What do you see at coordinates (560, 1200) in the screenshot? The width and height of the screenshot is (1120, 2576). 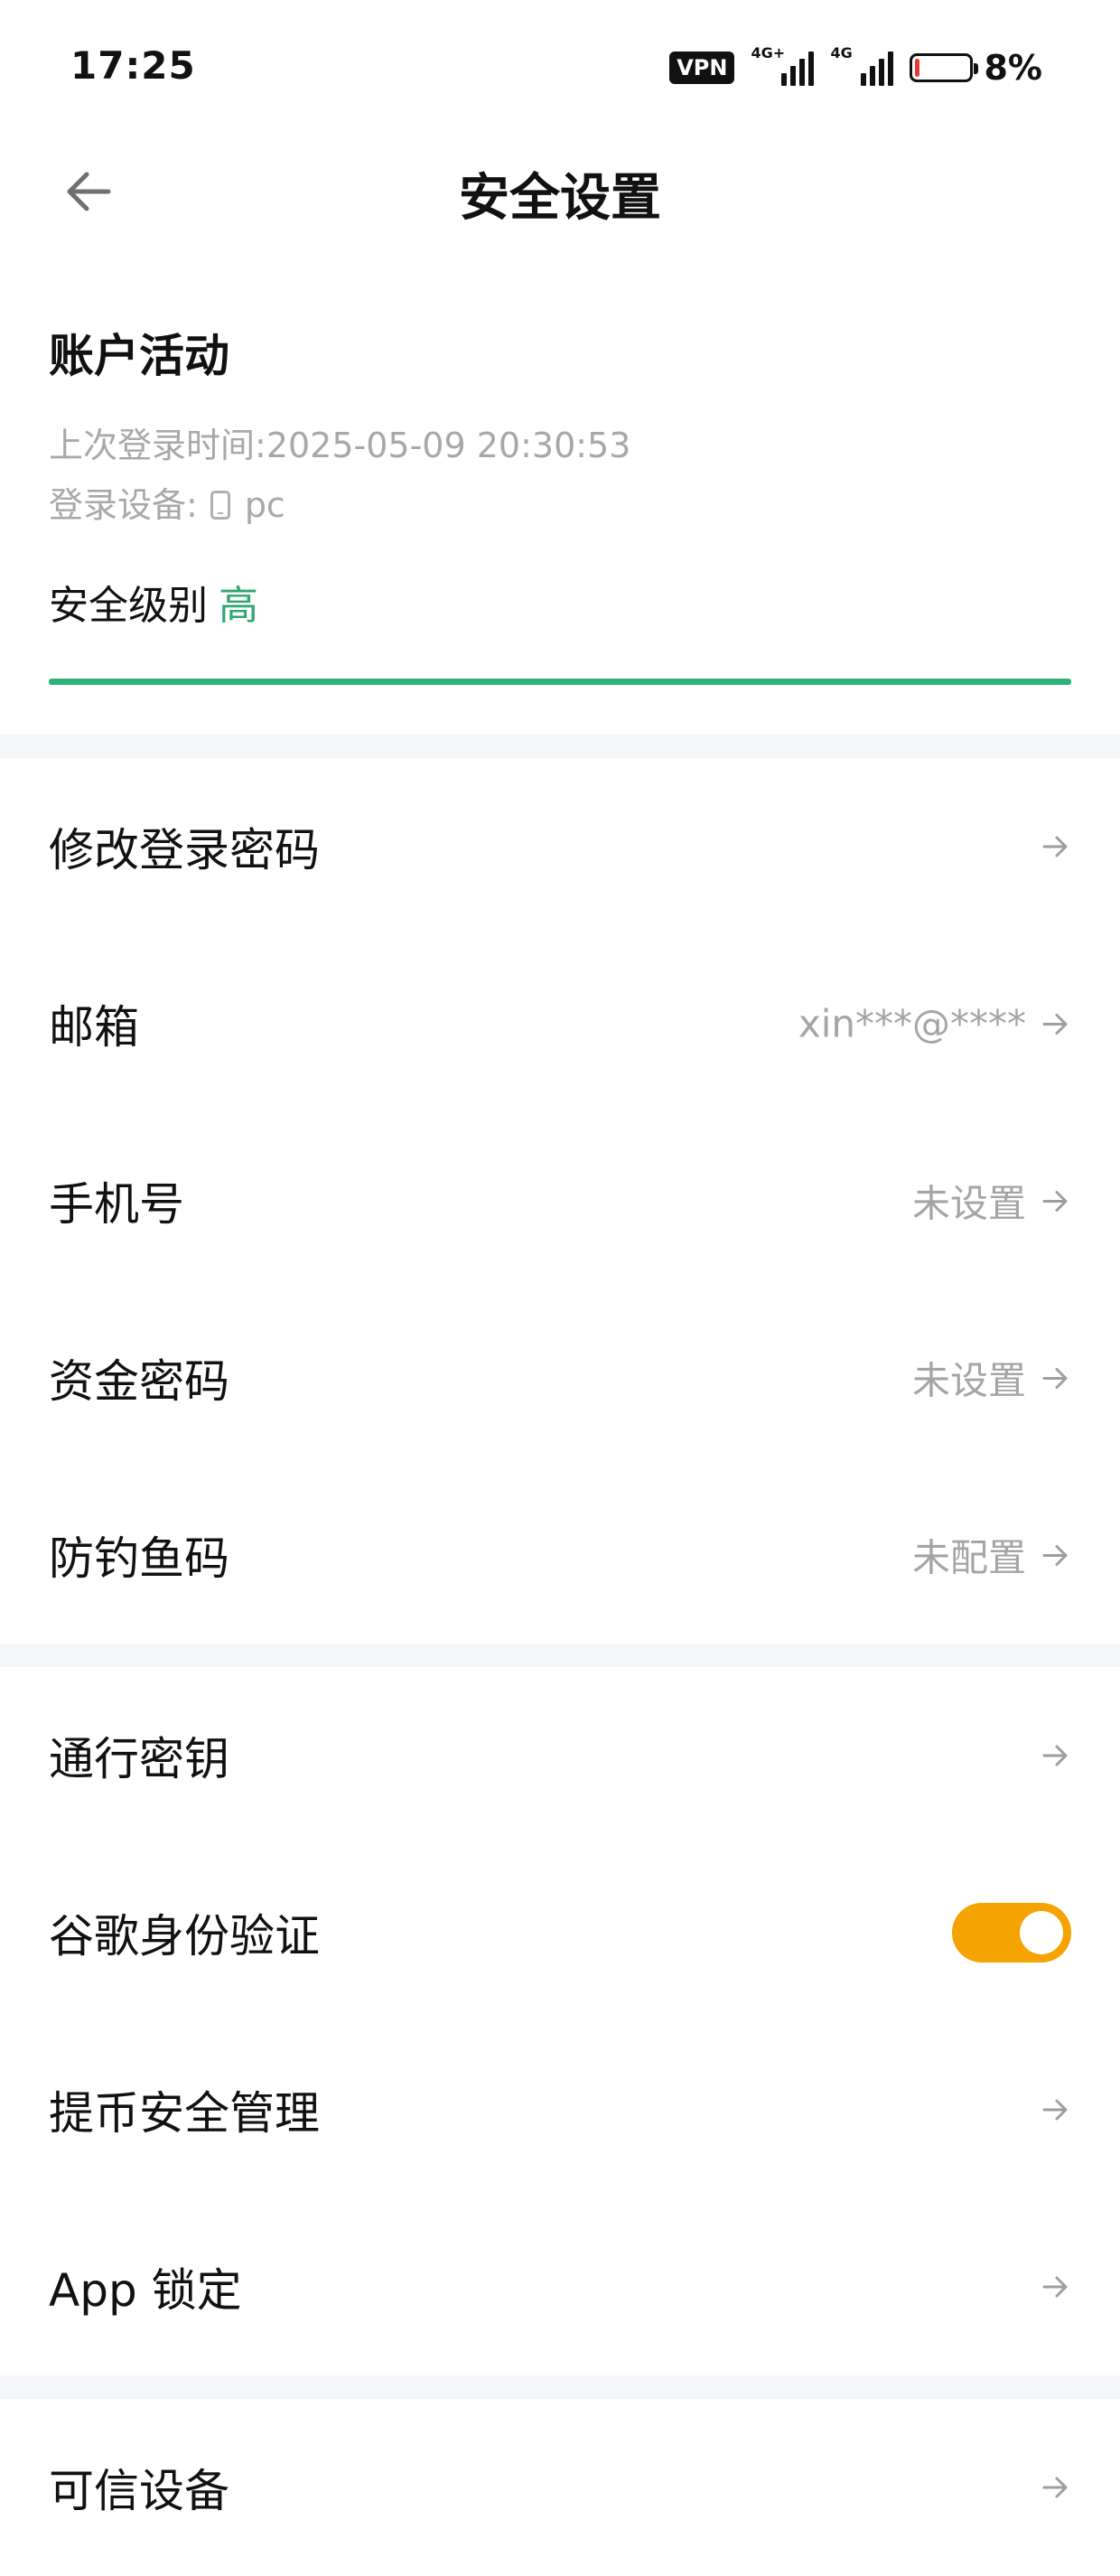 I see `row-phone-number: 手机号 未设置` at bounding box center [560, 1200].